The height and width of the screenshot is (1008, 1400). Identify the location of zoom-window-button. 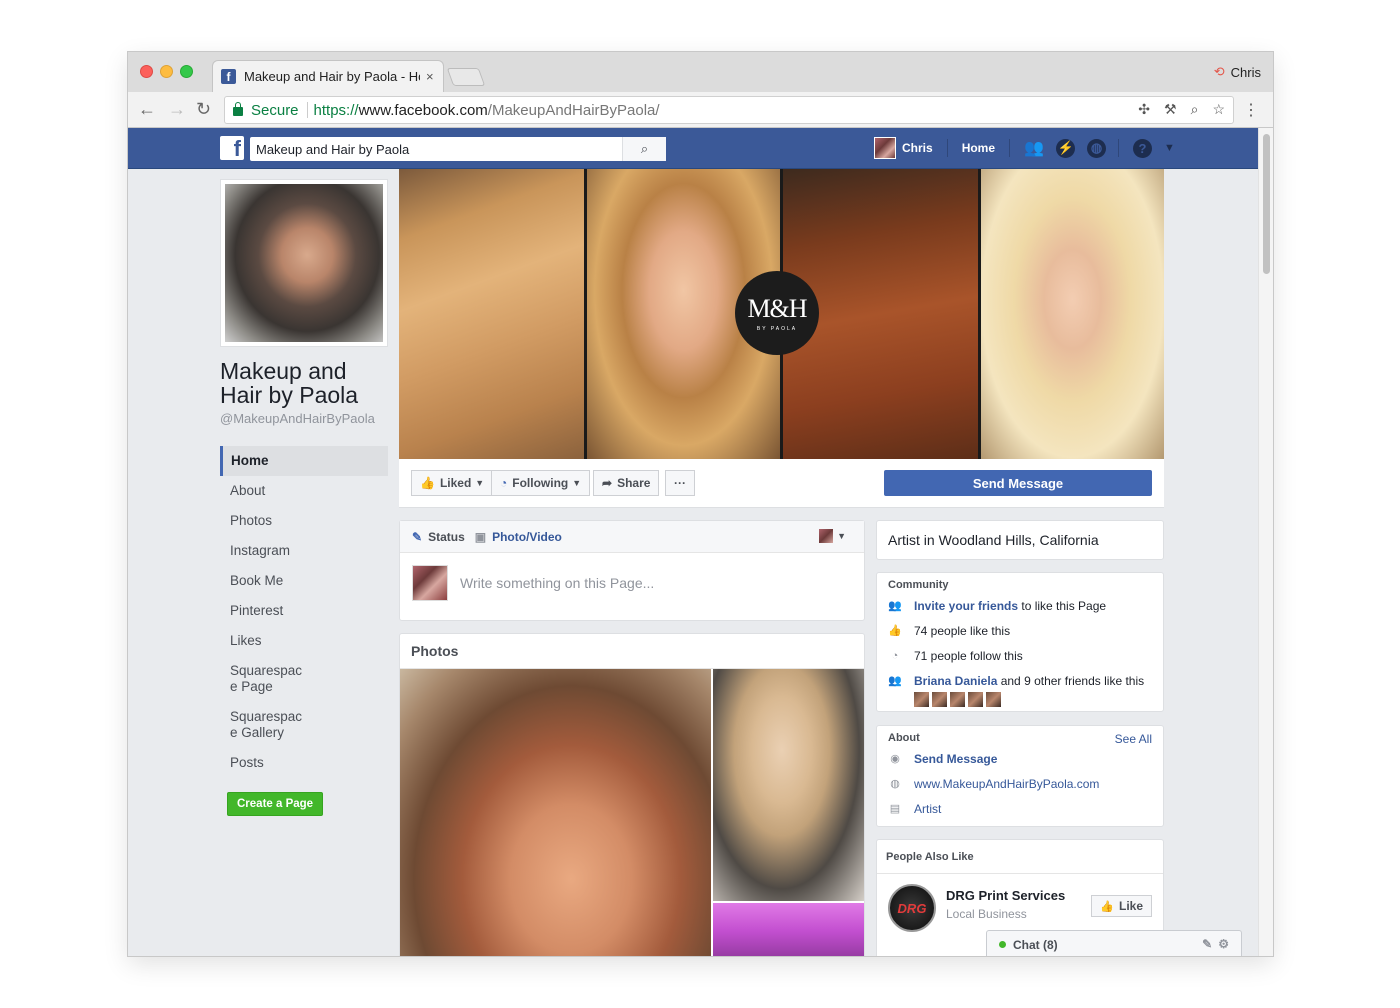
(186, 71).